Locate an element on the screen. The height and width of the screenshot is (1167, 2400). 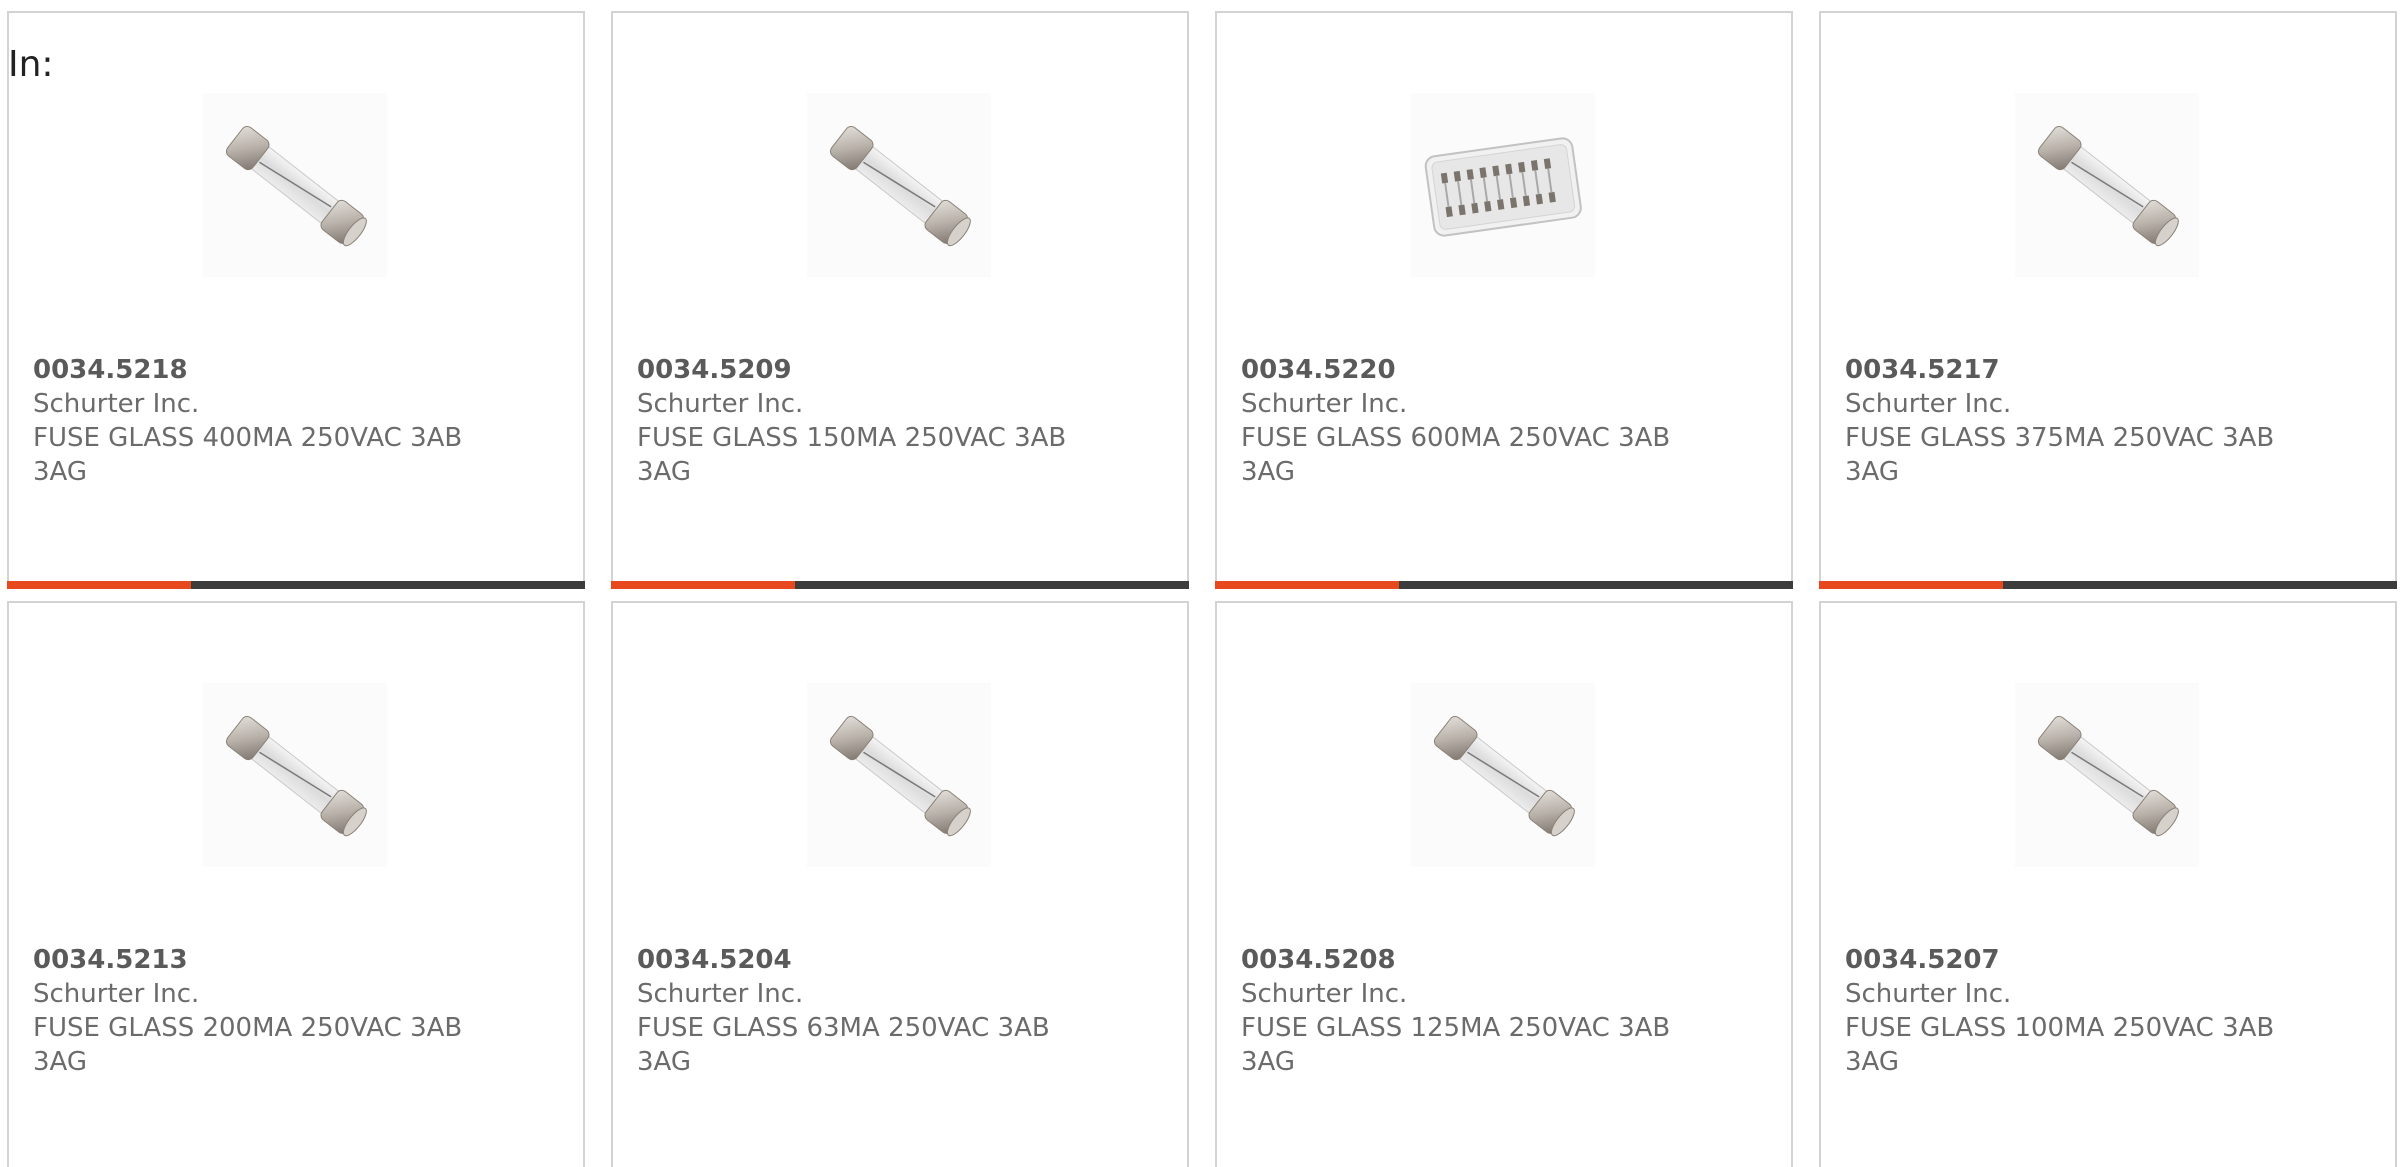
product-description: FUSE GLASS 125MA 250VAC 3AB 3AG is located at coordinates (1456, 1045).